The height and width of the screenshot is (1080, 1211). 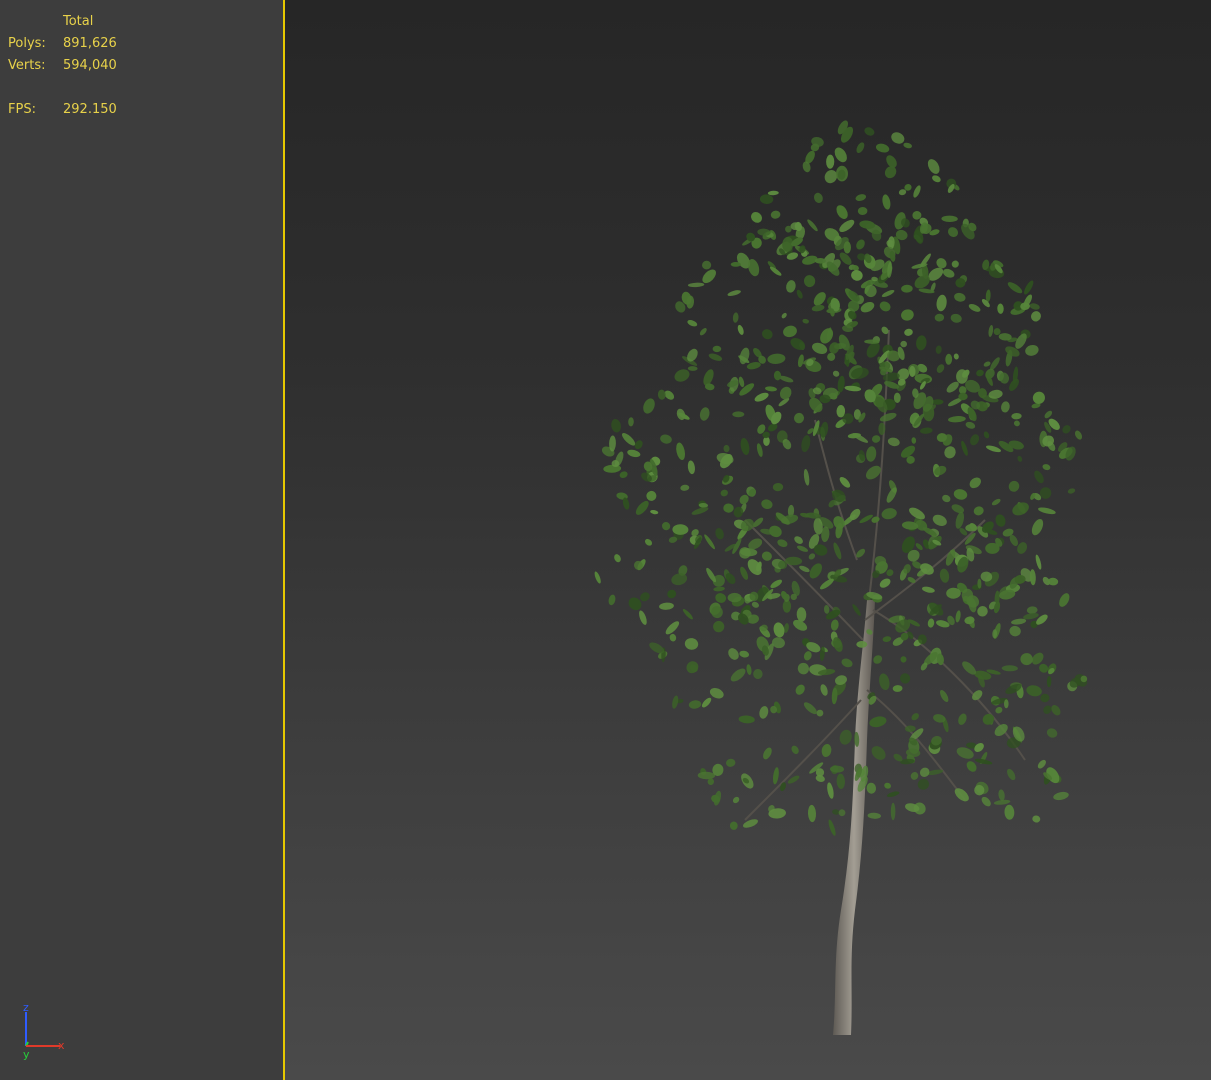 What do you see at coordinates (90, 65) in the screenshot?
I see `verts-value: 594,040` at bounding box center [90, 65].